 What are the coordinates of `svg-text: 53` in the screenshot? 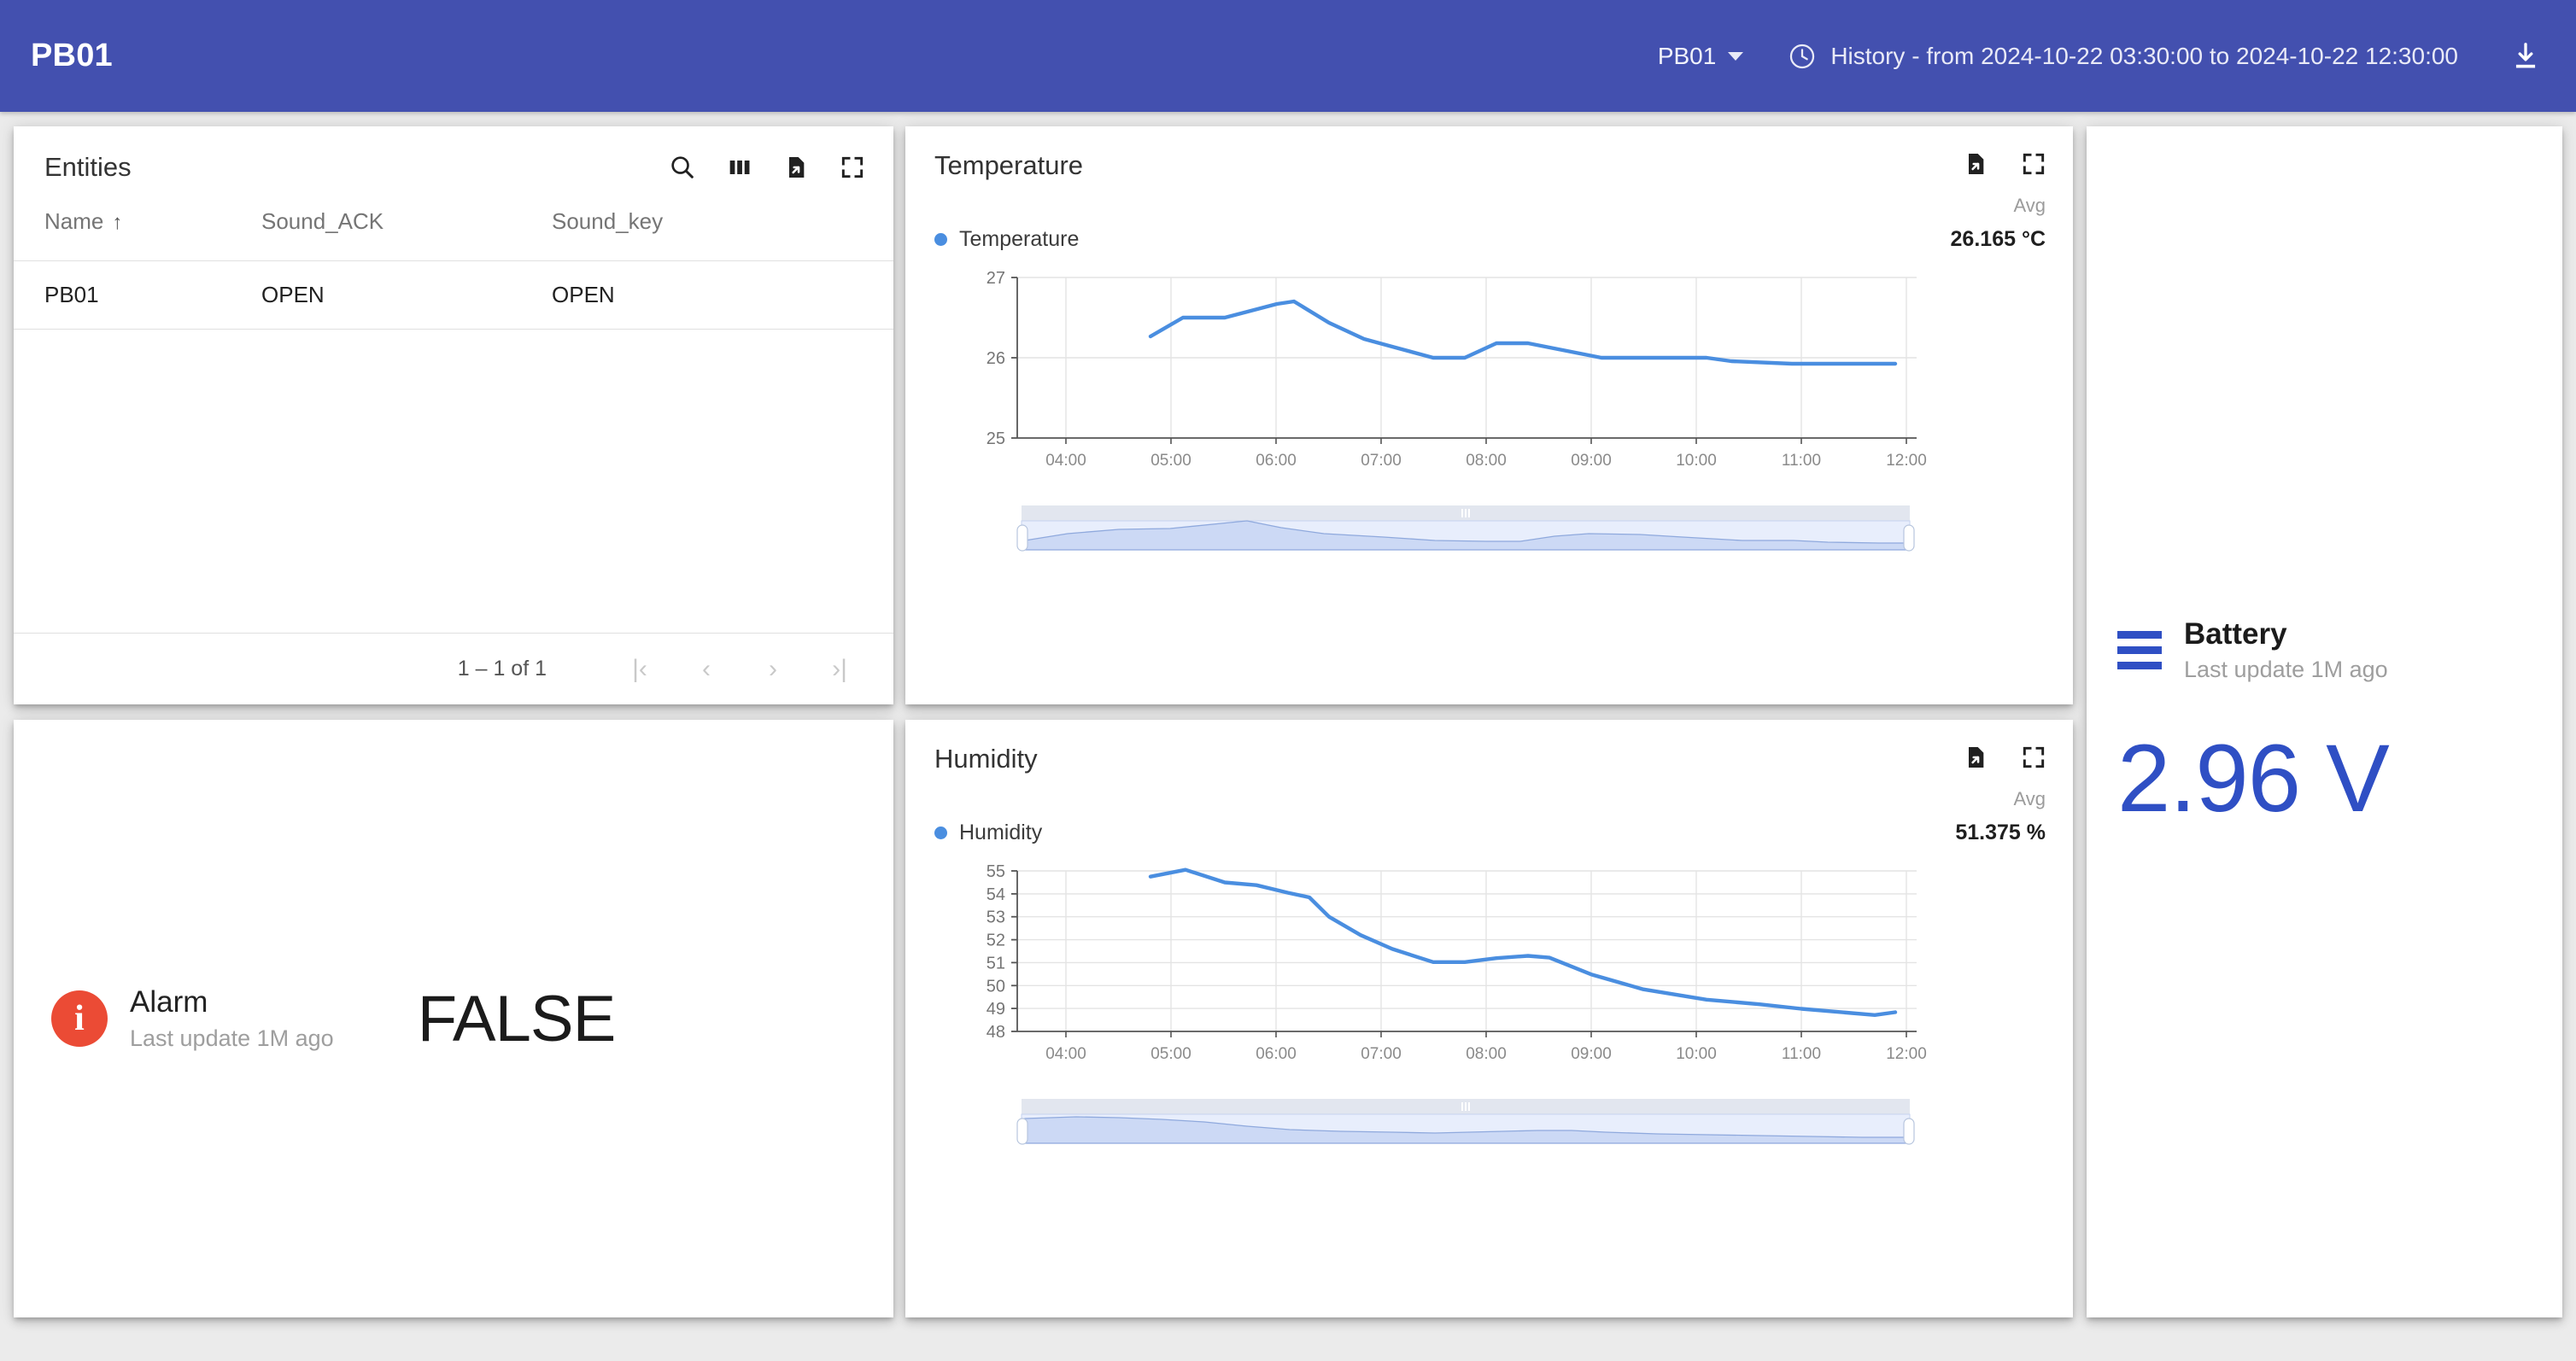 It's located at (995, 917).